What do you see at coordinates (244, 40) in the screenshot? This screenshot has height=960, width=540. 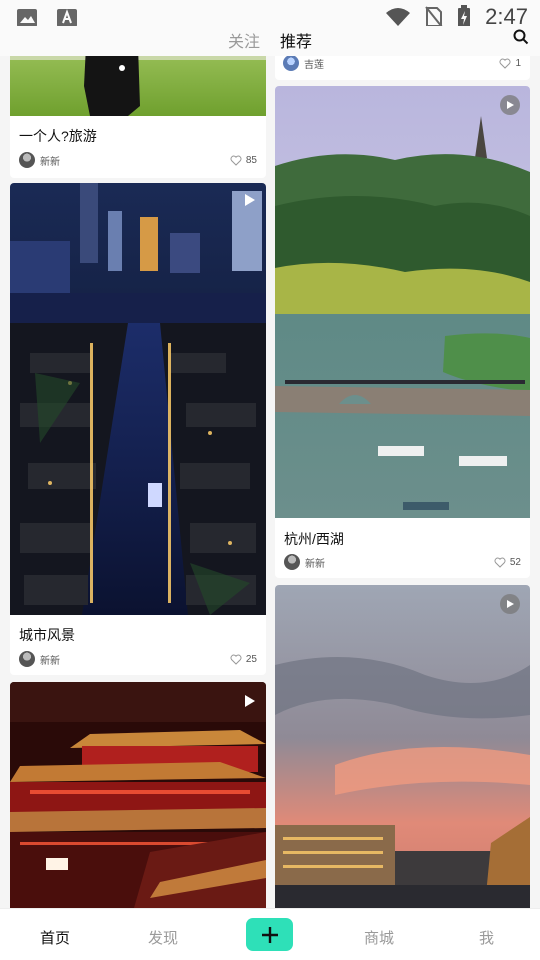 I see `tab-follow: 关注` at bounding box center [244, 40].